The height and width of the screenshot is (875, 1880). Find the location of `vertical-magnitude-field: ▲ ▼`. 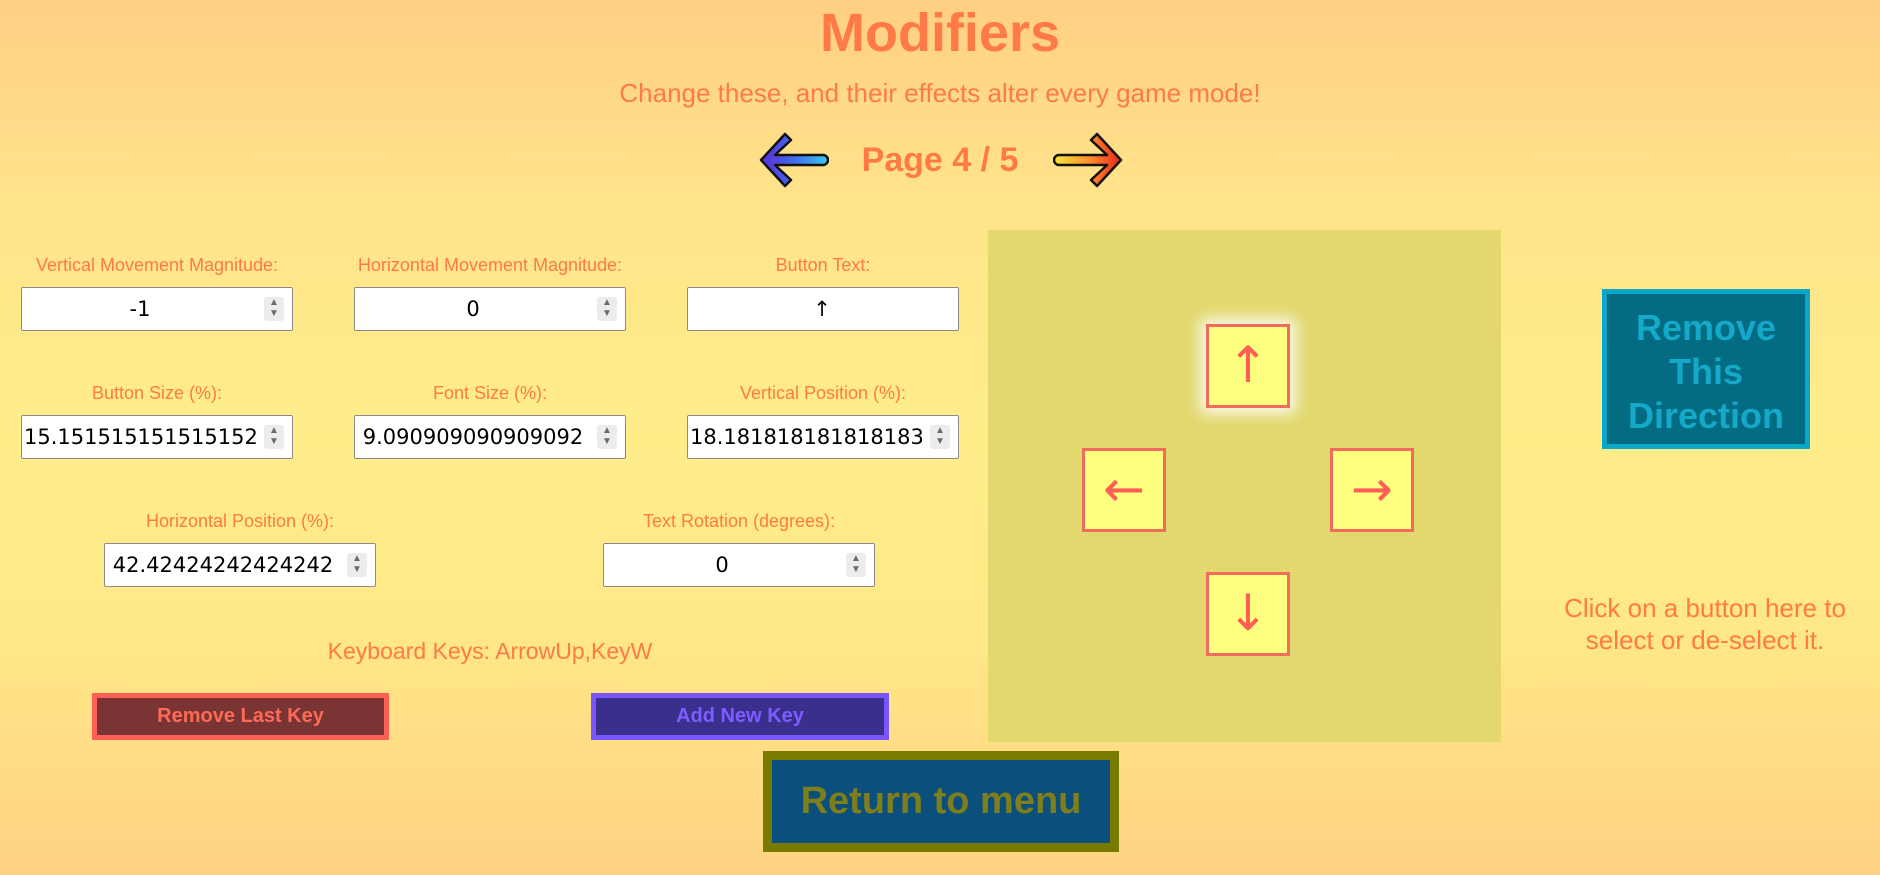

vertical-magnitude-field: ▲ ▼ is located at coordinates (157, 309).